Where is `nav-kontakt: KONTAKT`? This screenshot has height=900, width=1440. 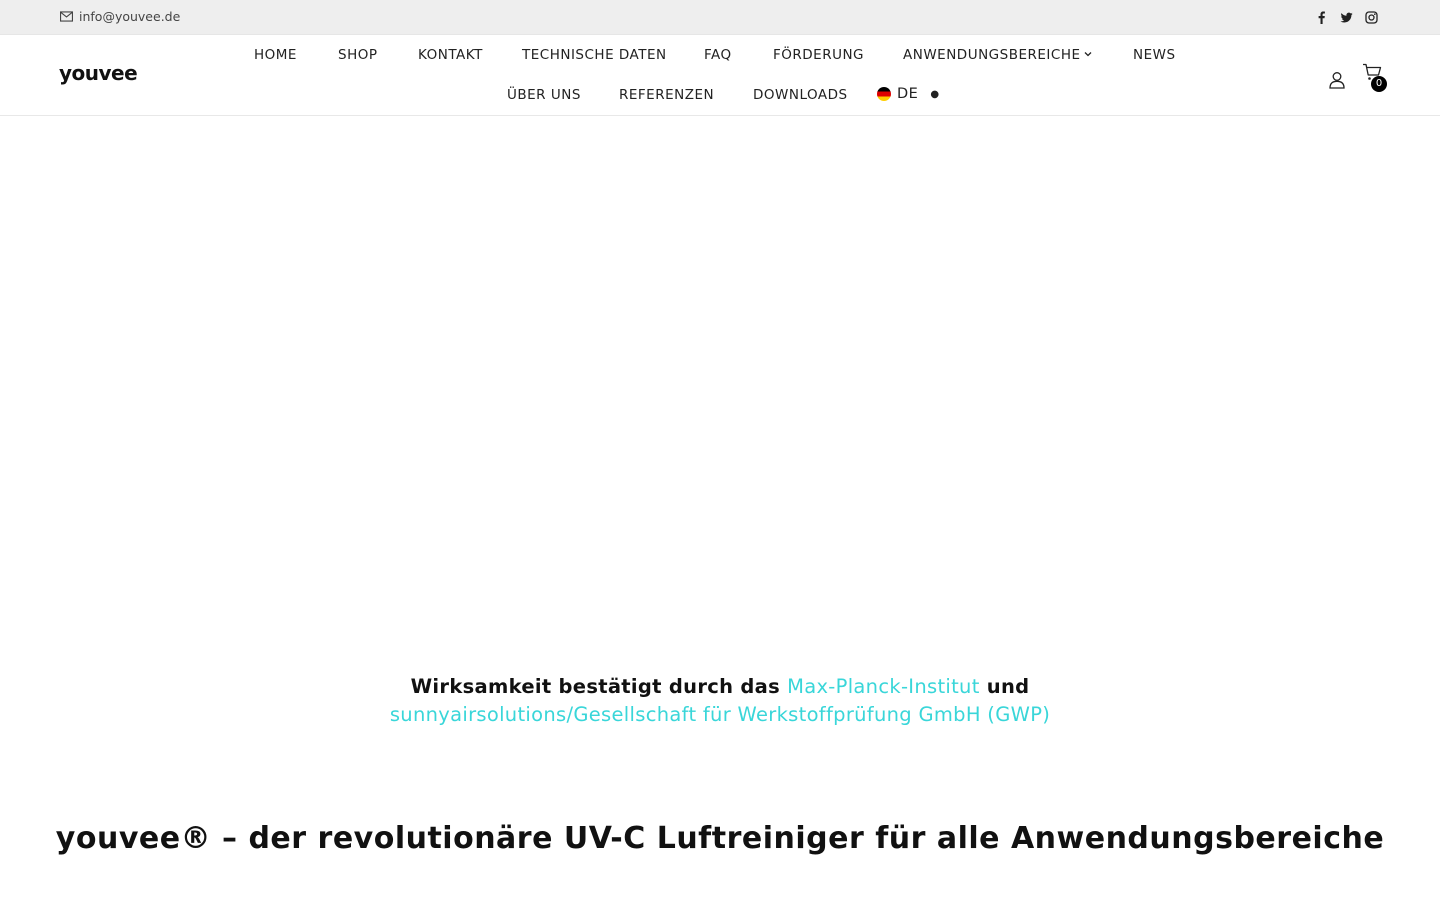
nav-kontakt: KONTAKT is located at coordinates (450, 55).